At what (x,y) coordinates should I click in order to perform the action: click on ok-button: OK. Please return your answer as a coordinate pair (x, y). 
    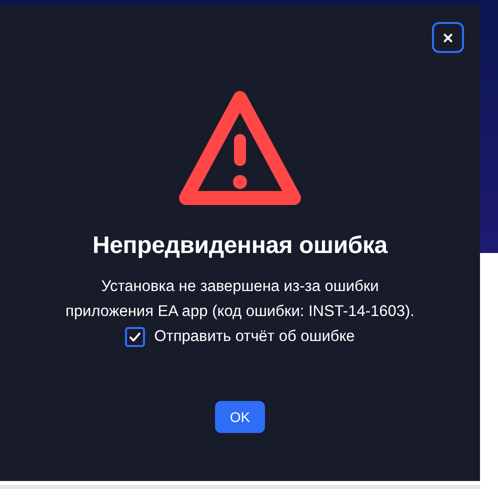
    Looking at the image, I should click on (240, 417).